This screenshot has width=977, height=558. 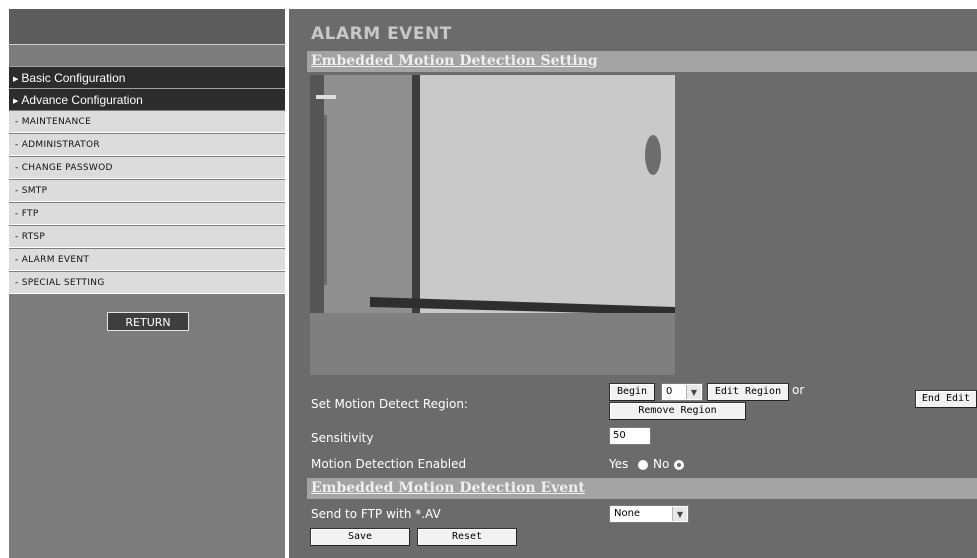 I want to click on motion-region-label: Set Motion Detect Region:, so click(x=389, y=404).